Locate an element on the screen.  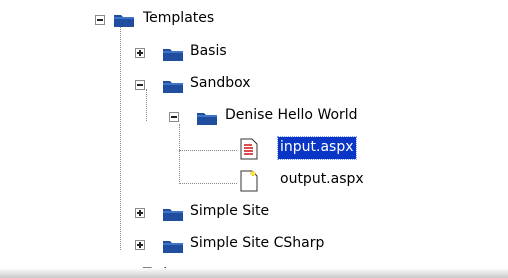
tree-node-denise-hello-world: Denise Hello World is located at coordinates (314, 118).